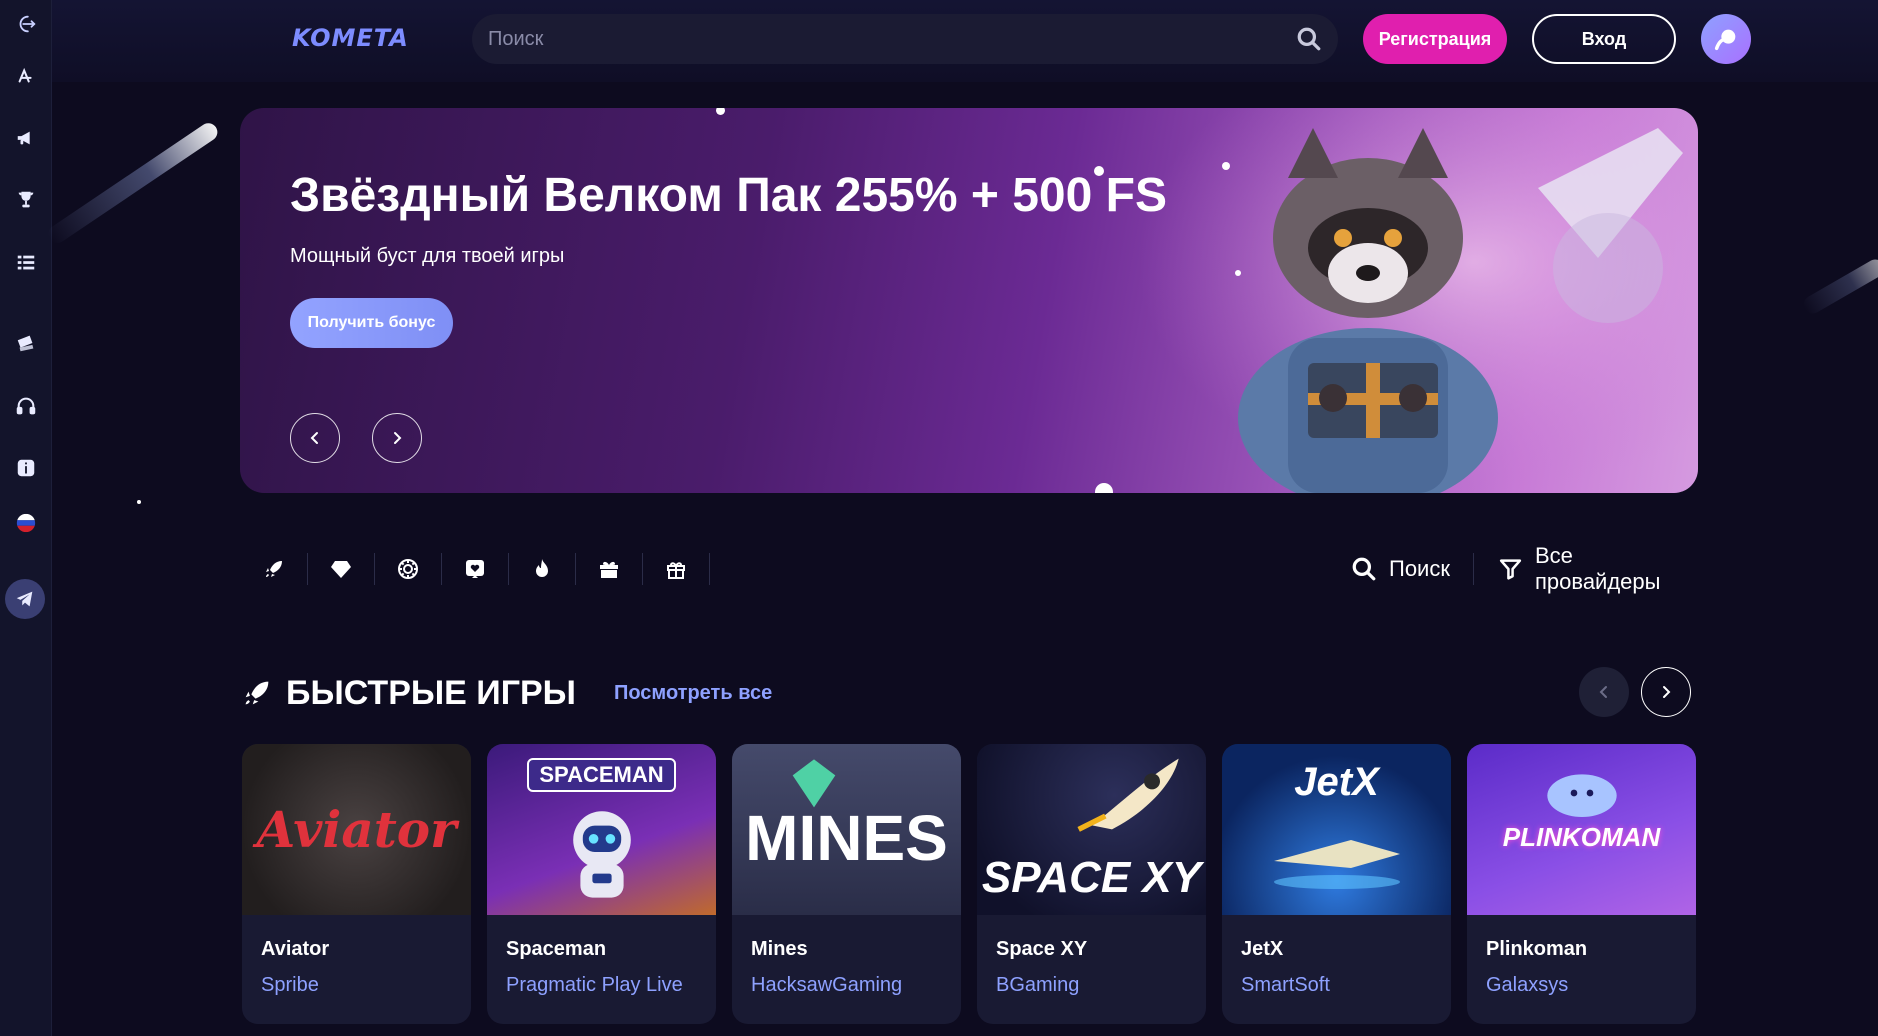 The image size is (1878, 1036). I want to click on game-thumbnail: JetX, so click(1336, 829).